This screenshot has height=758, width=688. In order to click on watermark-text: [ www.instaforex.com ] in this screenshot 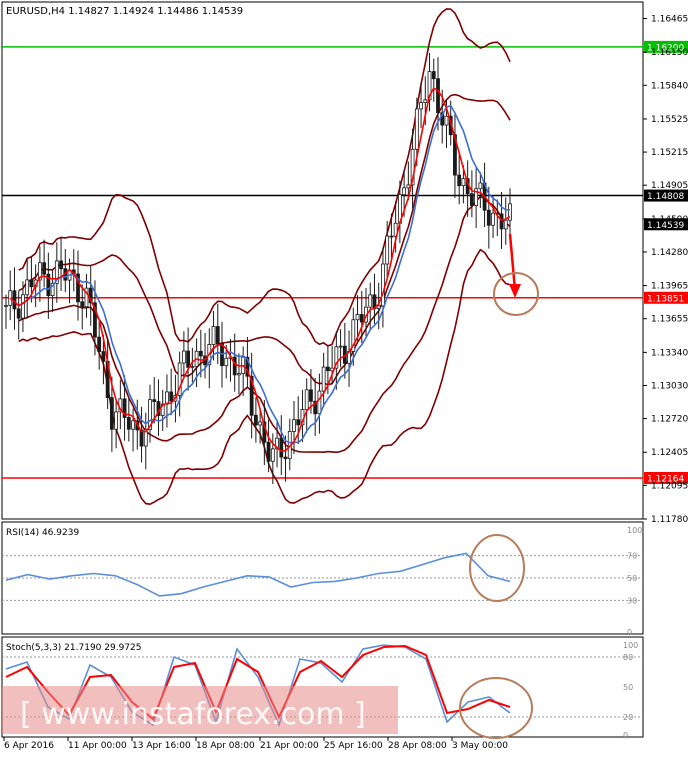, I will do `click(193, 714)`.